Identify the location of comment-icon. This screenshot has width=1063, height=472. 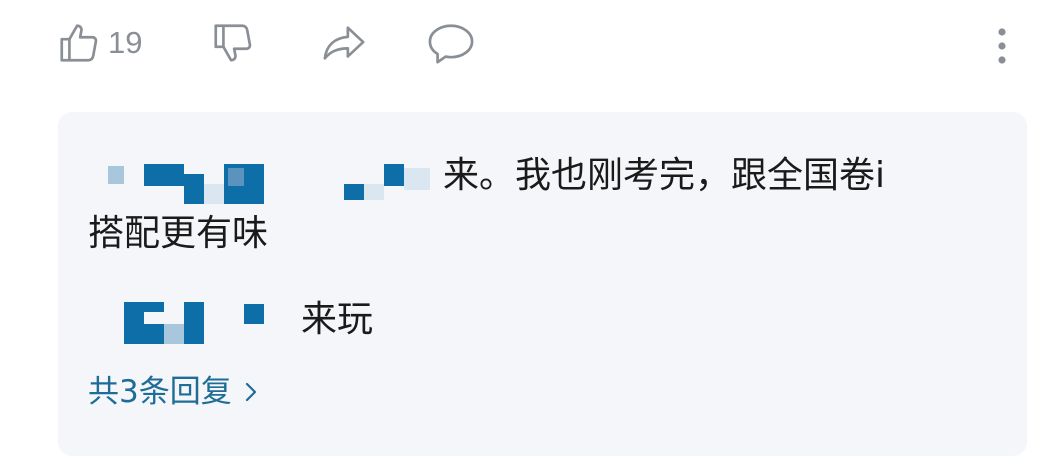
(451, 44).